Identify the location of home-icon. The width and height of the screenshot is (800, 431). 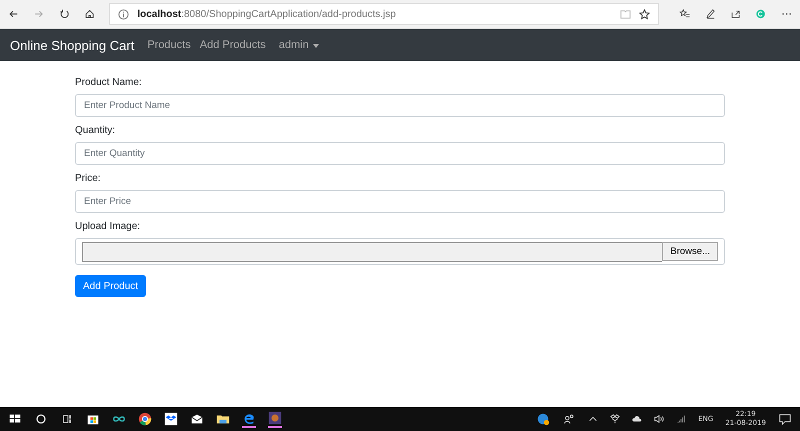
(90, 14).